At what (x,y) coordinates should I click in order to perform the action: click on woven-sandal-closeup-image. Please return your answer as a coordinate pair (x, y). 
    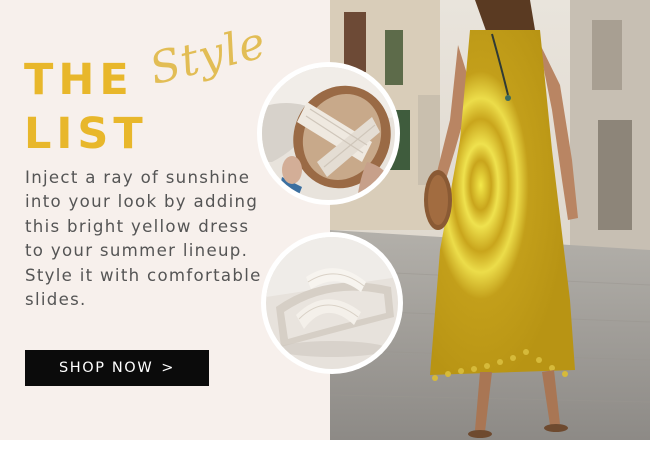
    Looking at the image, I should click on (328, 133).